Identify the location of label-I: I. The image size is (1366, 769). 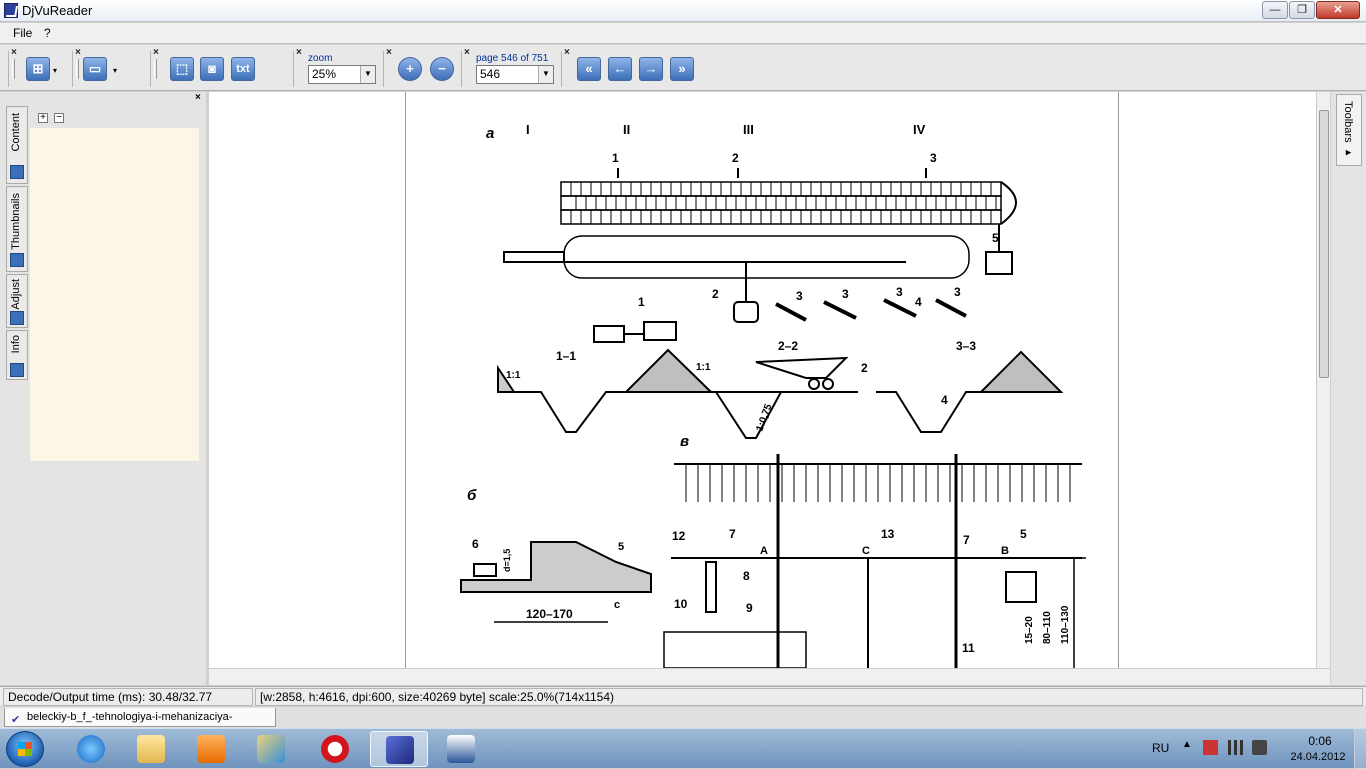
(528, 129).